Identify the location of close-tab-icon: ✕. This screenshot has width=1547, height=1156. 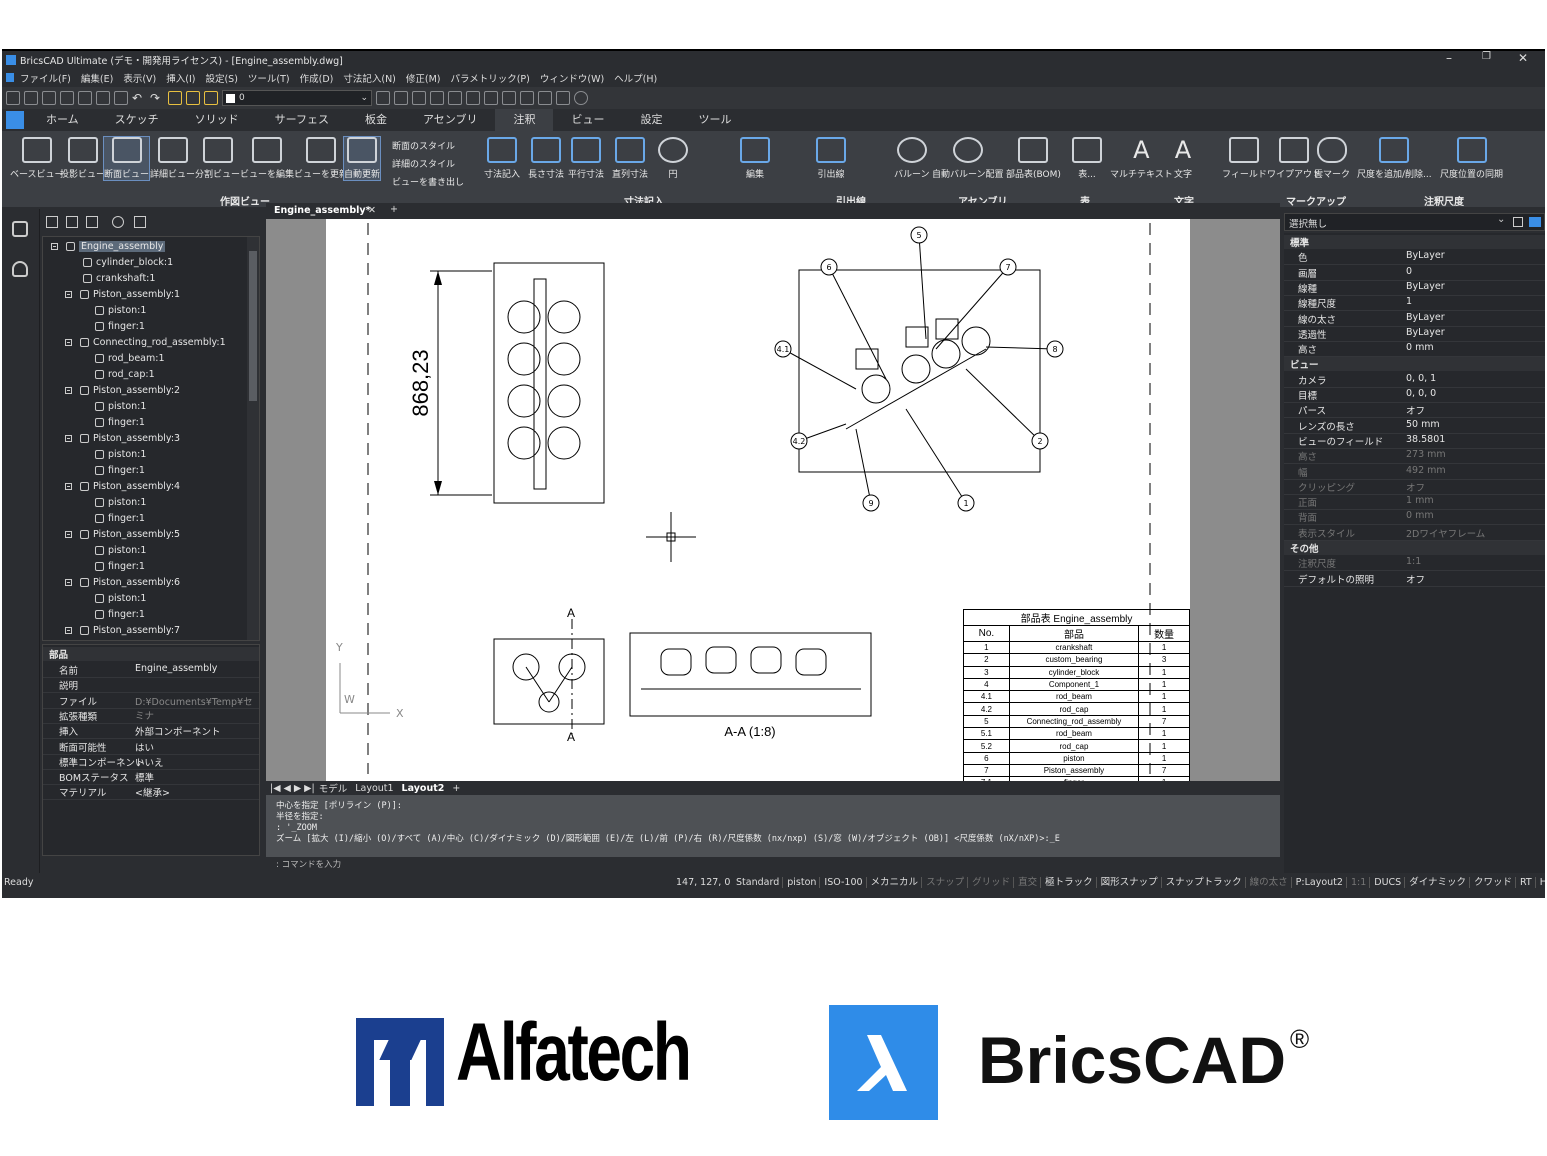
(372, 210).